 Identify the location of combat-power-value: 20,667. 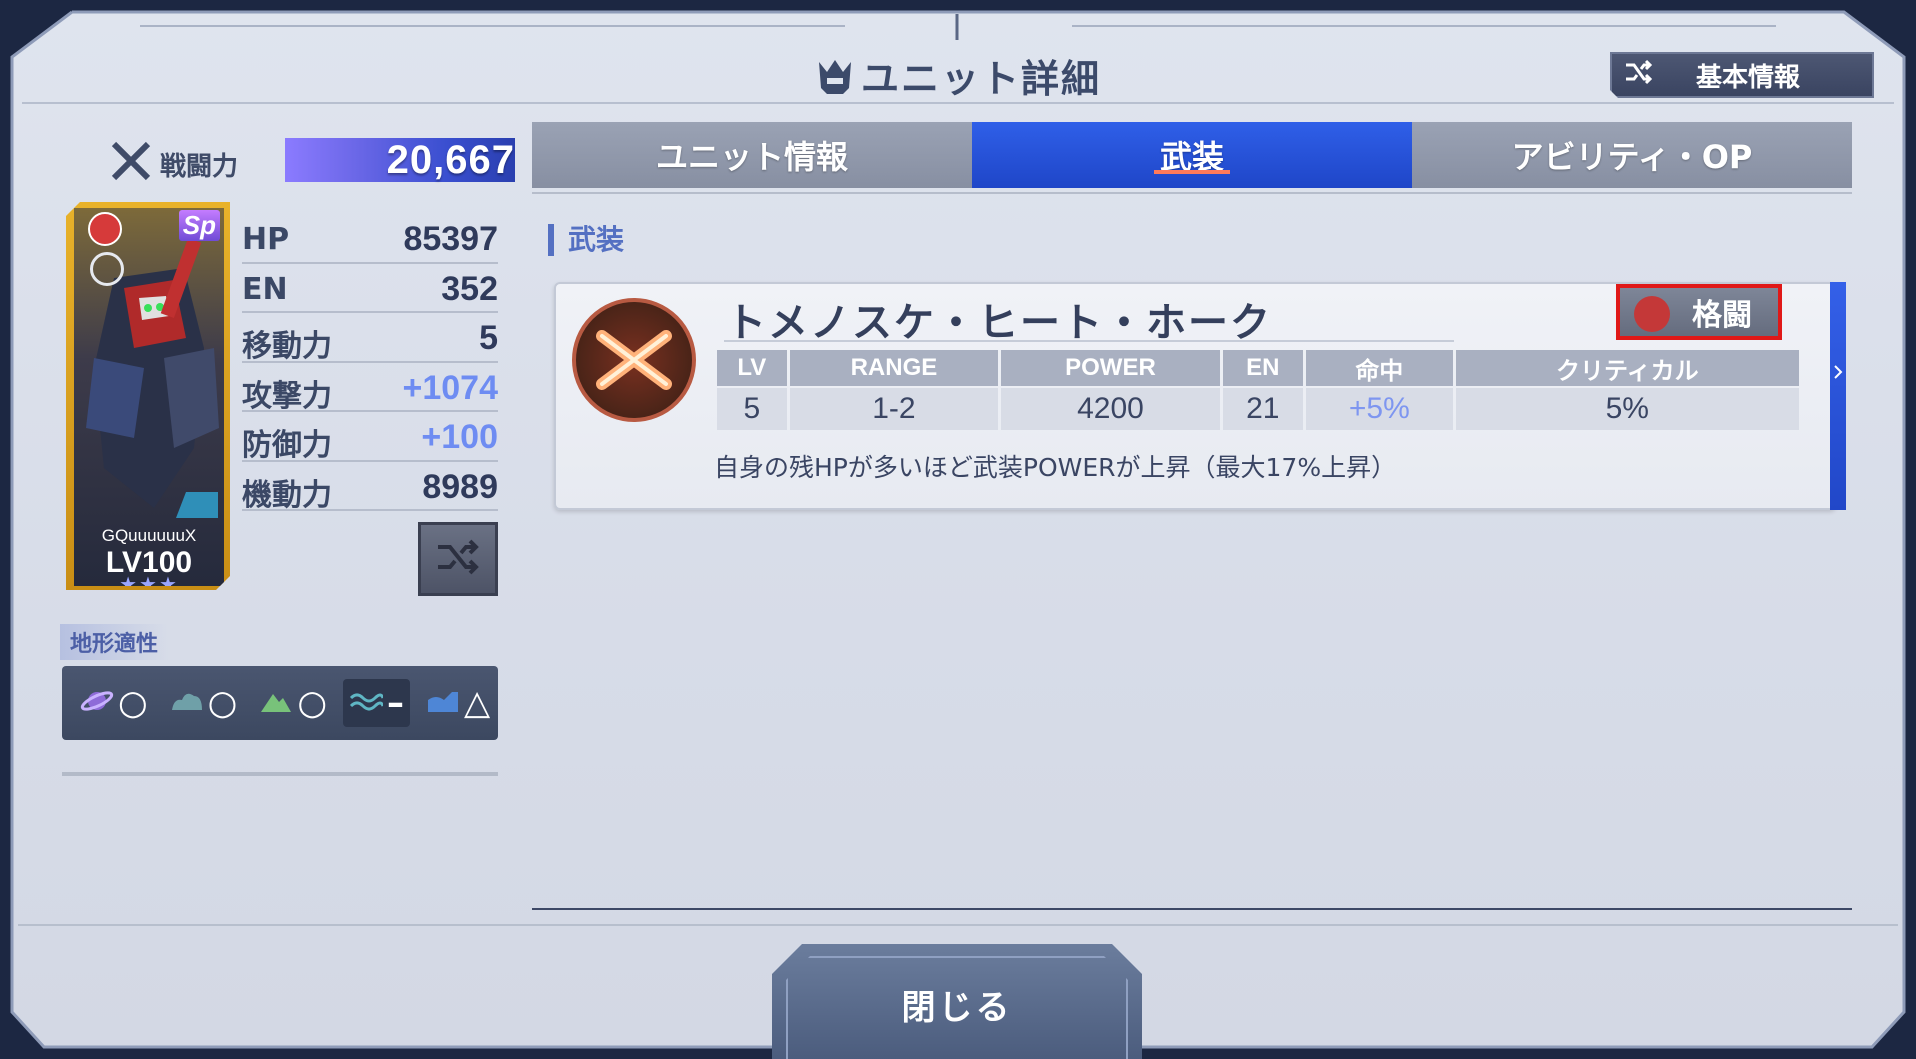
(450, 160).